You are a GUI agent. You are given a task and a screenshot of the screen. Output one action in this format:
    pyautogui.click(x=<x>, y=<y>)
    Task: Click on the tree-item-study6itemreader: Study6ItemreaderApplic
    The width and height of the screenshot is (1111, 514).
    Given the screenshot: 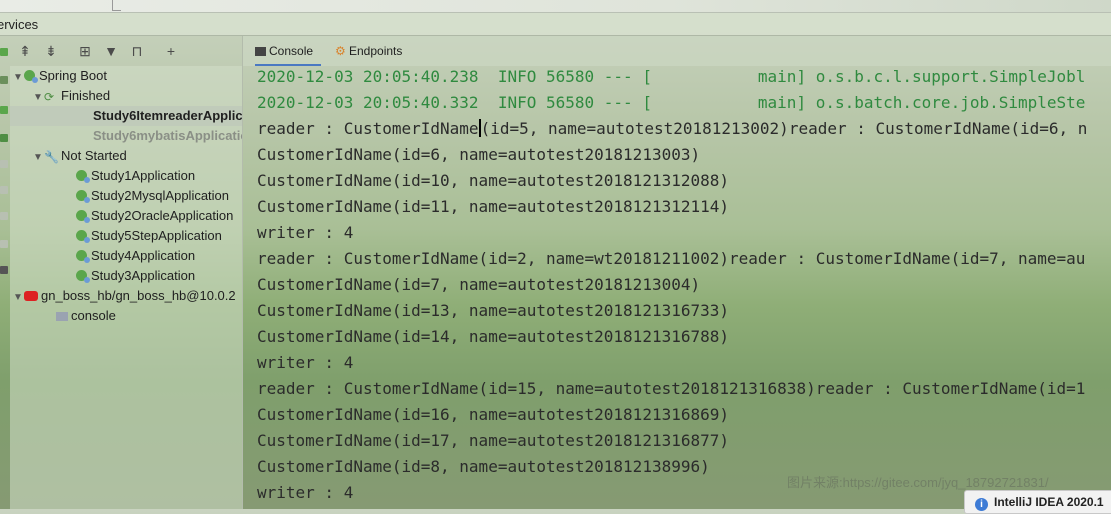 What is the action you would take?
    pyautogui.click(x=126, y=116)
    